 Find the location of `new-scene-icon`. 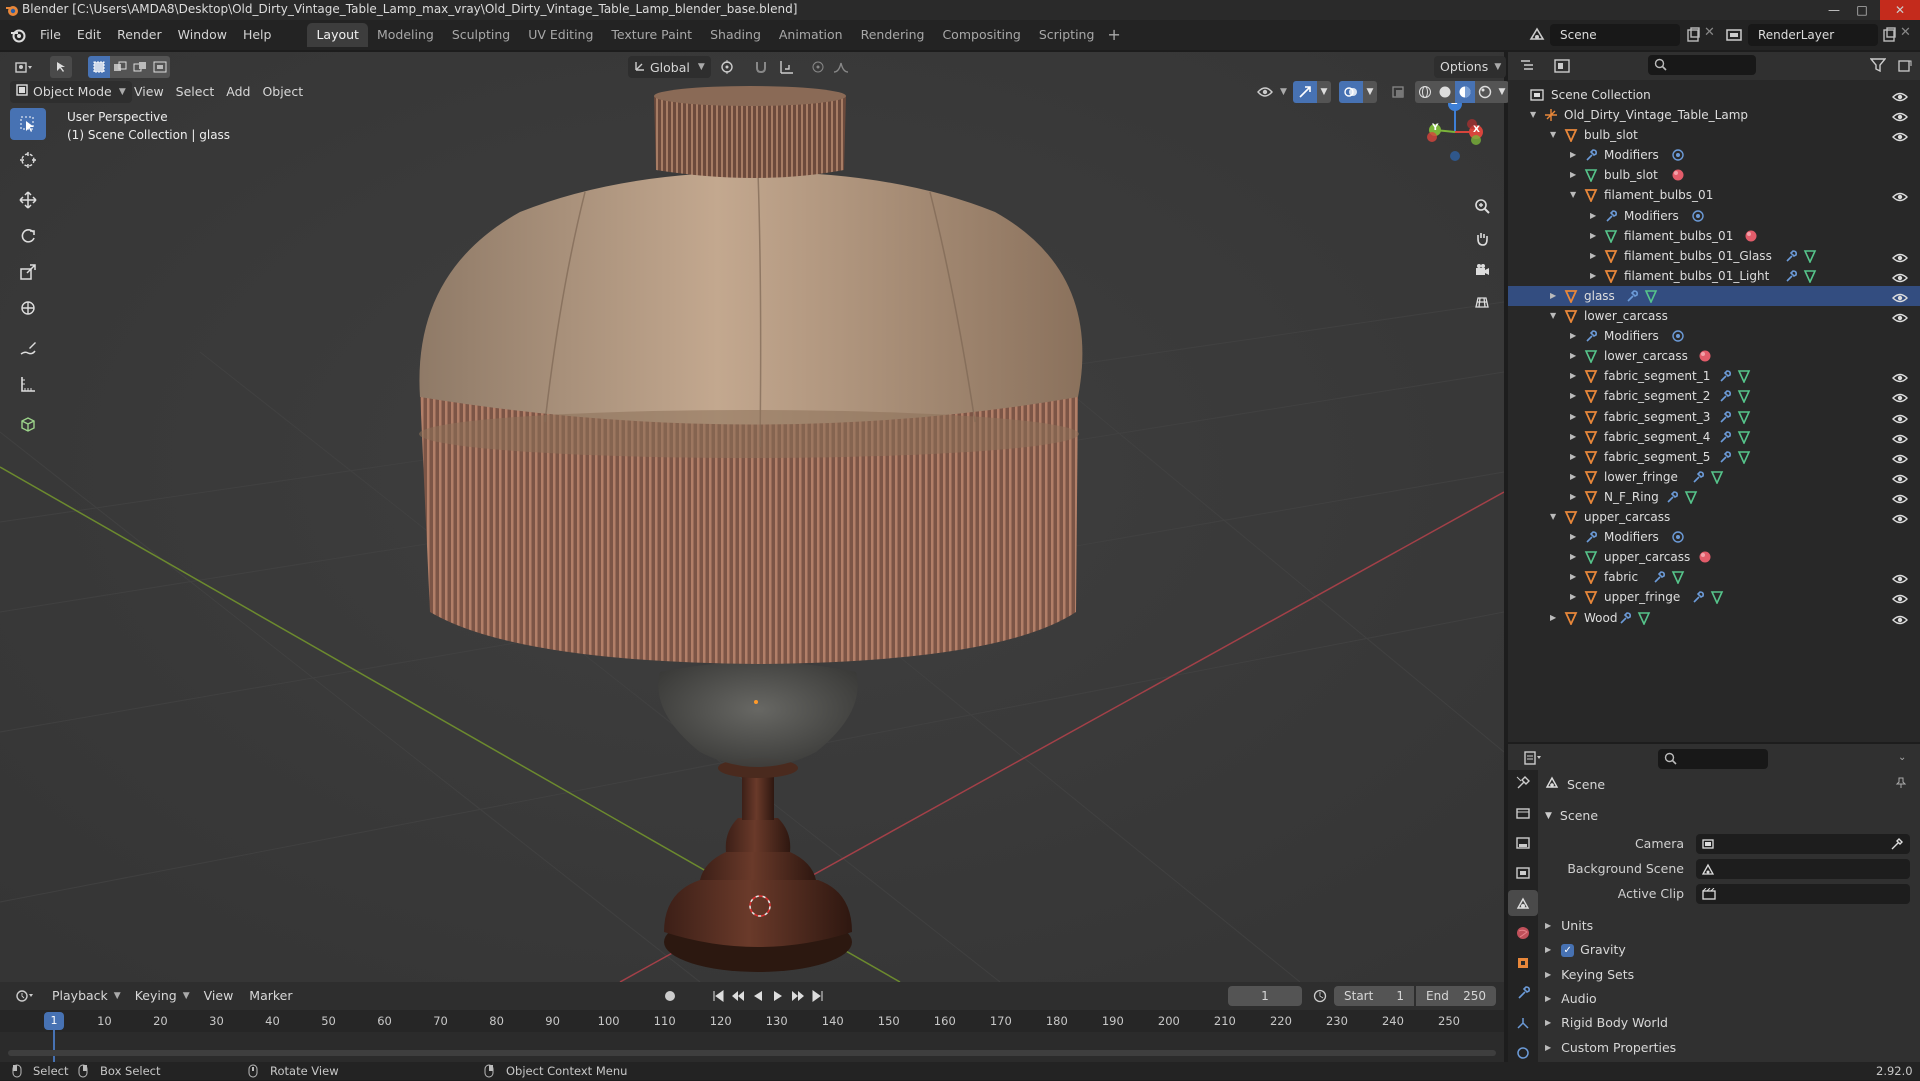

new-scene-icon is located at coordinates (1693, 35).